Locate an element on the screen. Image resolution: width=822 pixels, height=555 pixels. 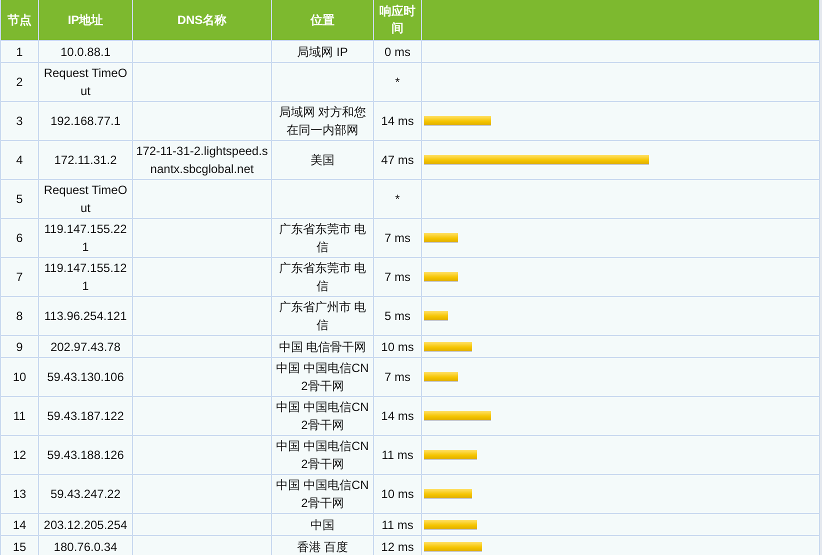
table-cell: 2 is located at coordinates (19, 82).